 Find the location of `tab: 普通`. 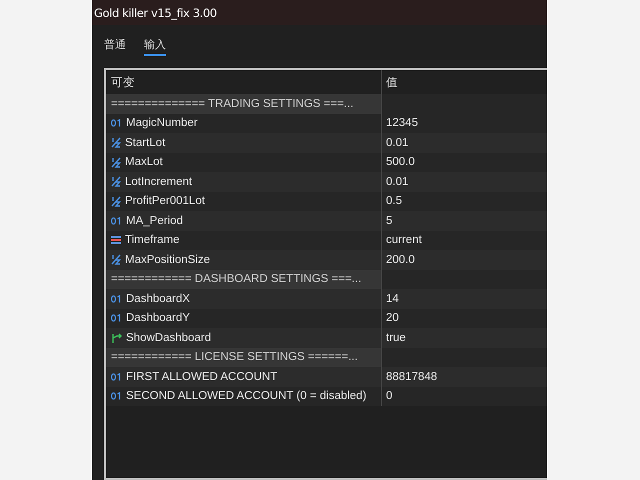

tab: 普通 is located at coordinates (115, 46).